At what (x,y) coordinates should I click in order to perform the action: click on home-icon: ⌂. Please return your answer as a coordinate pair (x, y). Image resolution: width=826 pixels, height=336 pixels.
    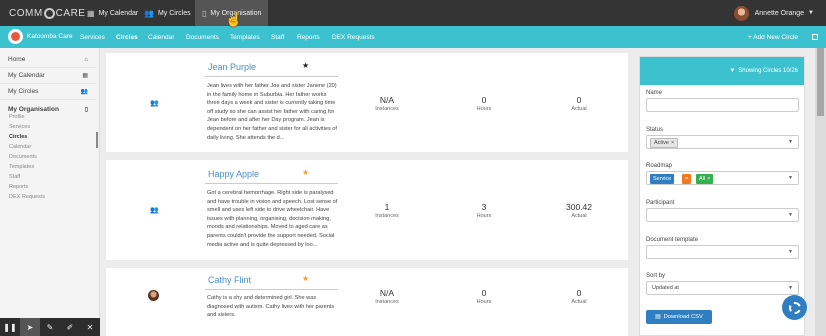
    Looking at the image, I should click on (86, 59).